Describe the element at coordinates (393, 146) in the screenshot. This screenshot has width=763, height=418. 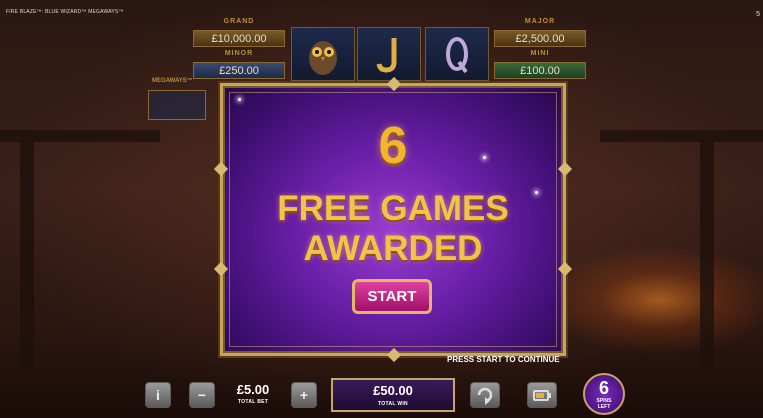
I see `free-games-count: 6` at that location.